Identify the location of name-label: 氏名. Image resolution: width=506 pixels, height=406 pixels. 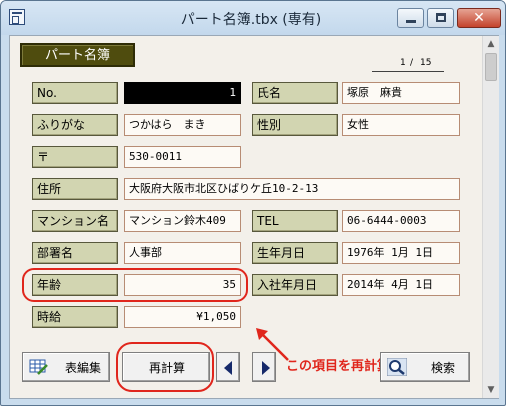
(295, 93).